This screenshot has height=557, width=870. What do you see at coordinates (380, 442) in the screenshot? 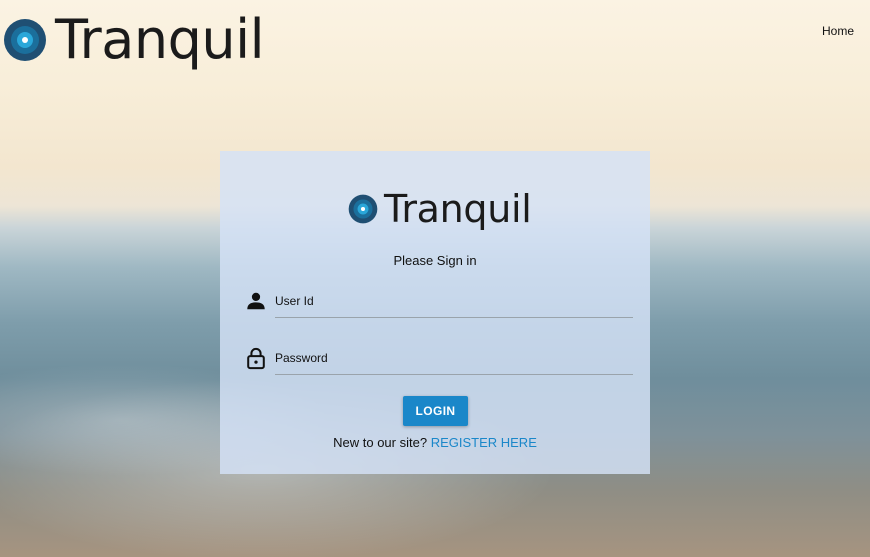
I see `register-prompt: New to our site?` at bounding box center [380, 442].